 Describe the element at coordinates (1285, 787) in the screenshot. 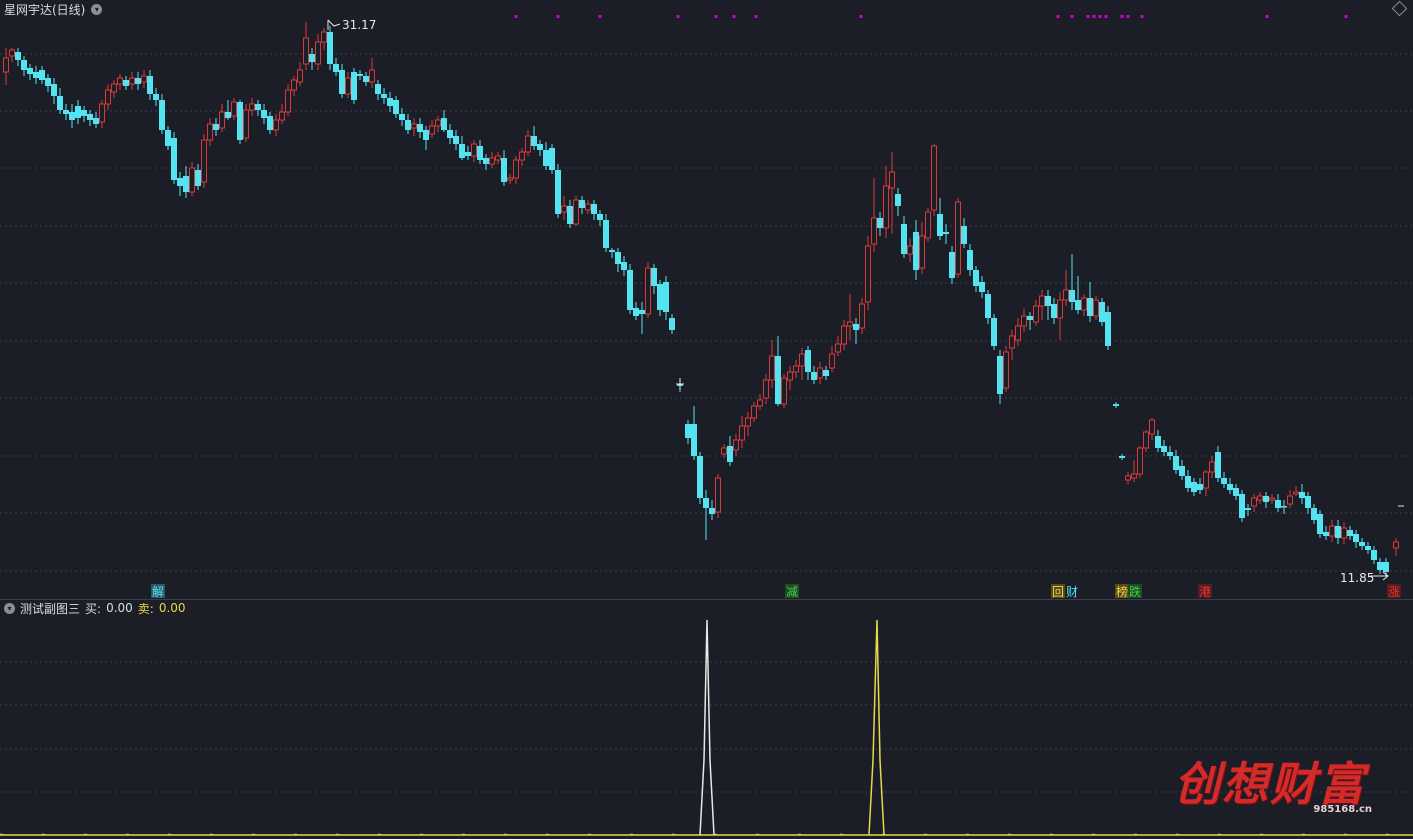

I see `watermark-logo: 创想财富 985168.cn` at that location.